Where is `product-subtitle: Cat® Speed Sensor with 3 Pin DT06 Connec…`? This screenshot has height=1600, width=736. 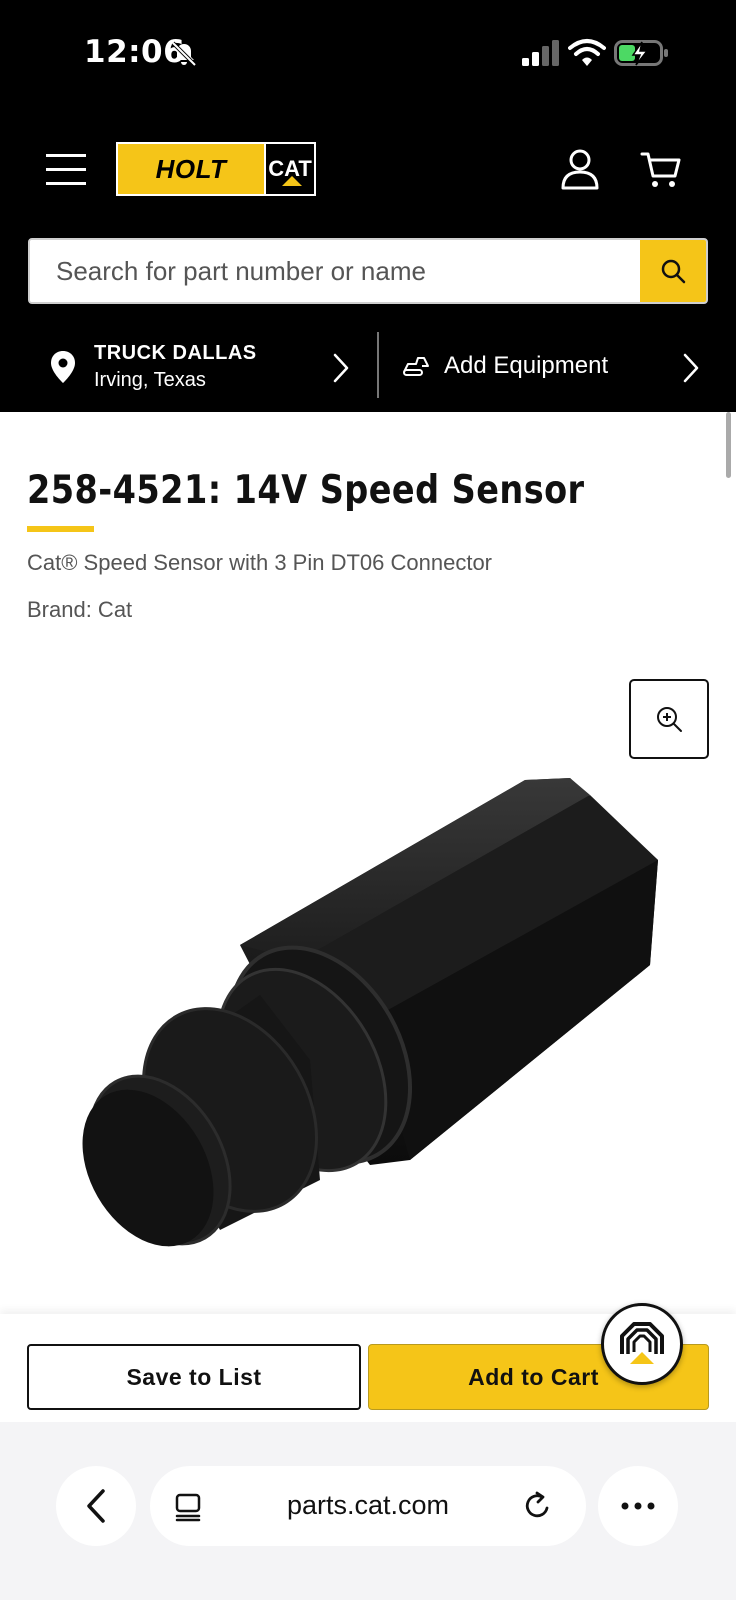 product-subtitle: Cat® Speed Sensor with 3 Pin DT06 Connec… is located at coordinates (260, 562).